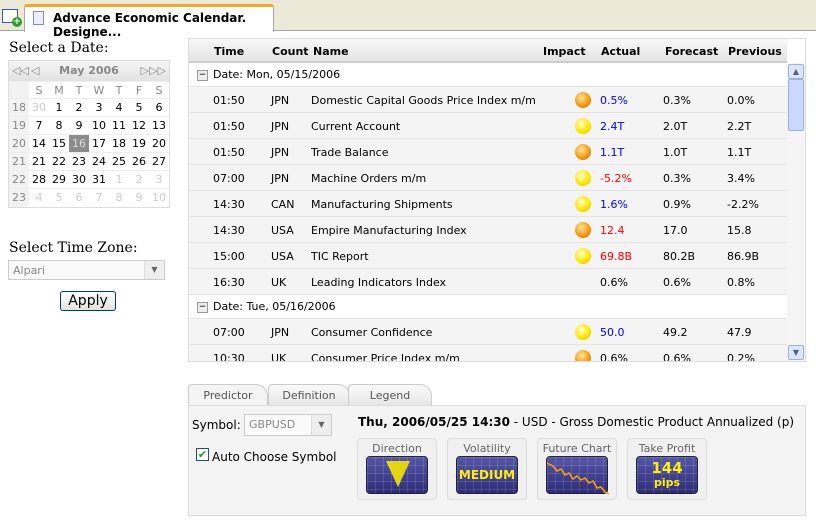  What do you see at coordinates (79, 161) in the screenshot?
I see `calendar-day: 23` at bounding box center [79, 161].